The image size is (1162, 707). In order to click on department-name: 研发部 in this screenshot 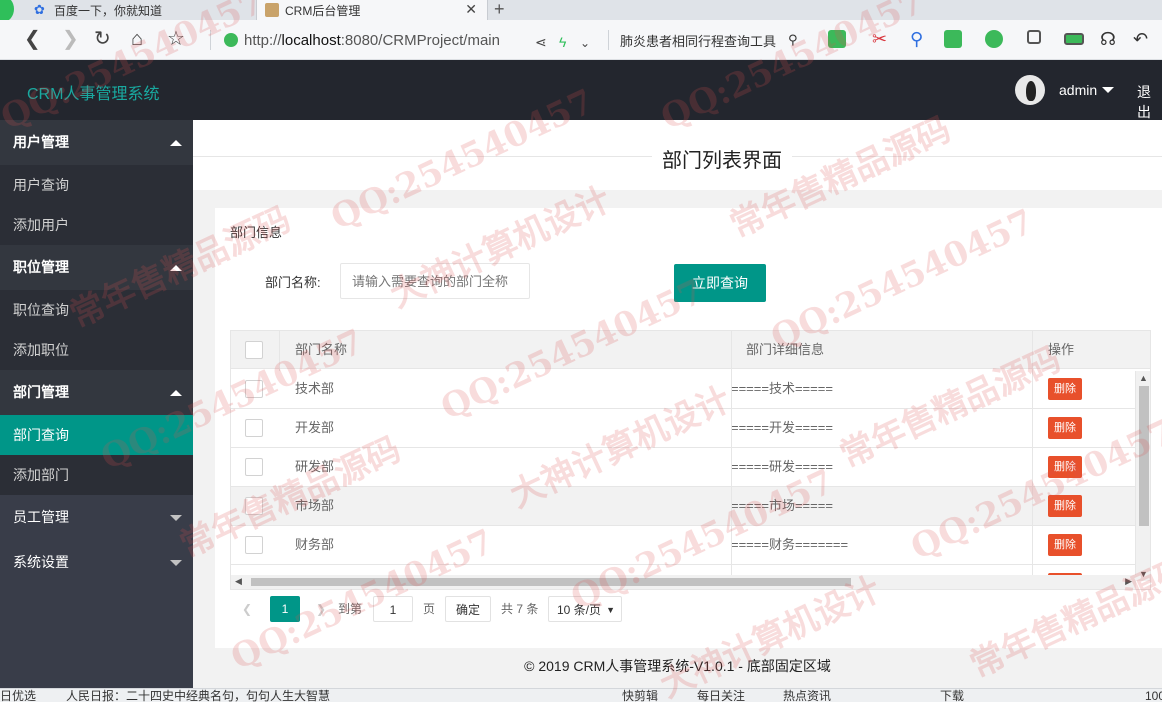, I will do `click(315, 466)`.